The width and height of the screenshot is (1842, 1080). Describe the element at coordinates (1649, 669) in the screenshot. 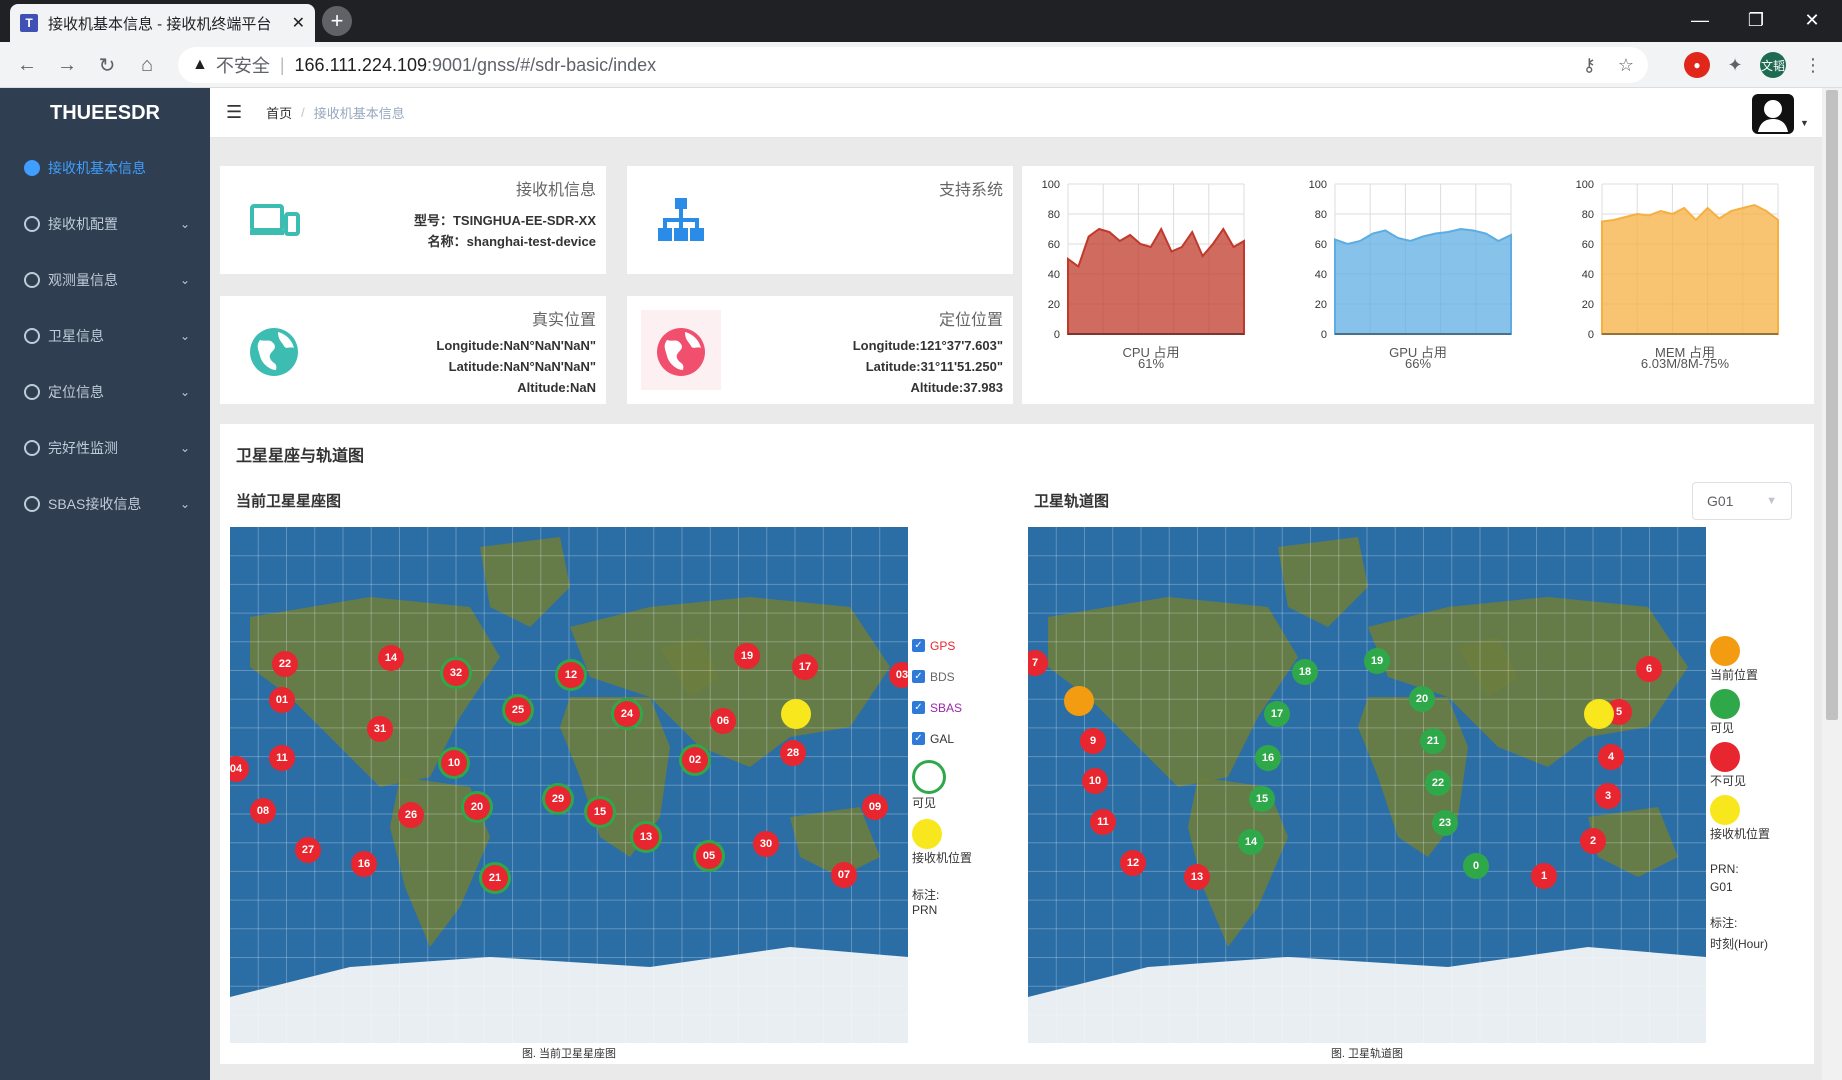

I see `satellite-marker: 6` at that location.